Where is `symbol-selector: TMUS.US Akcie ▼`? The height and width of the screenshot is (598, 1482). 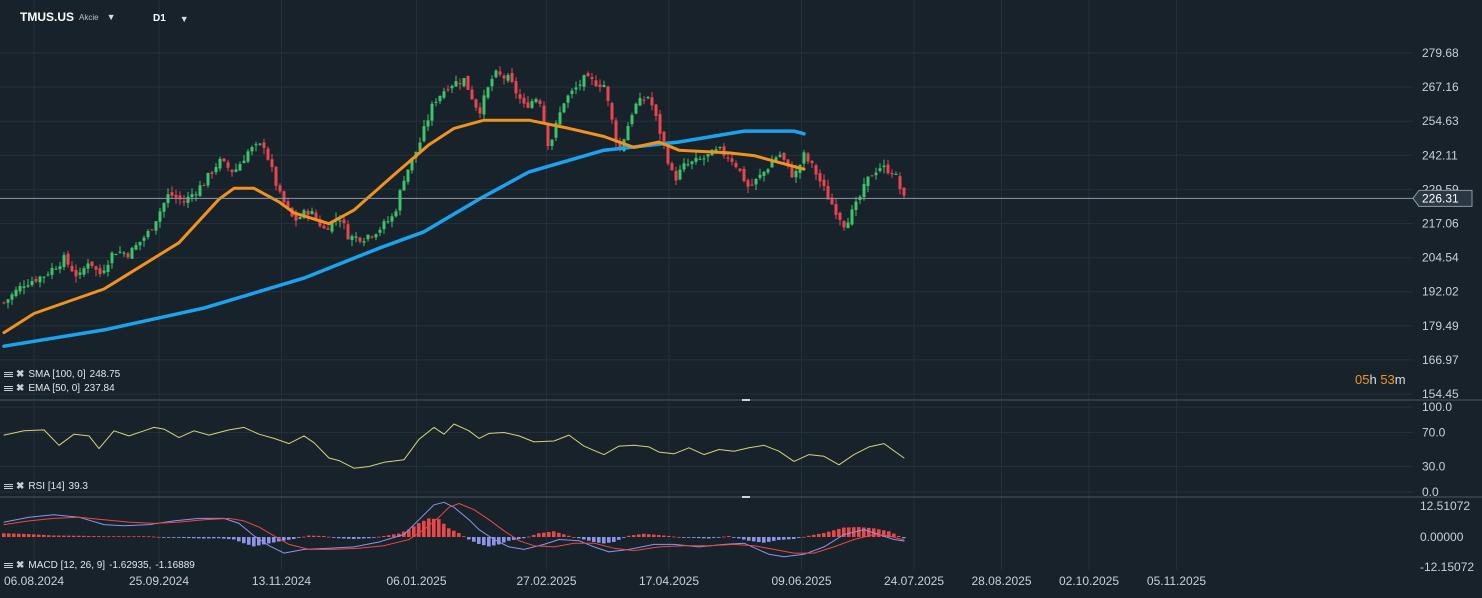
symbol-selector: TMUS.US Akcie ▼ is located at coordinates (67, 17).